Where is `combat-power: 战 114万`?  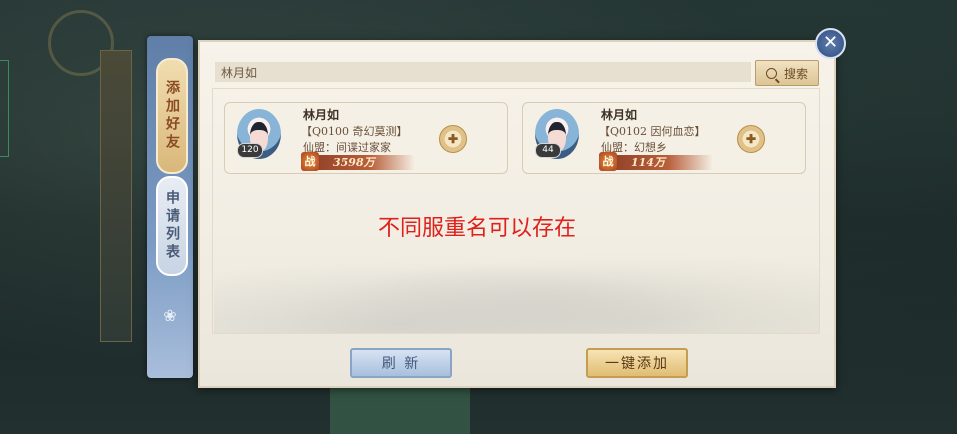
combat-power: 战 114万 is located at coordinates (656, 161).